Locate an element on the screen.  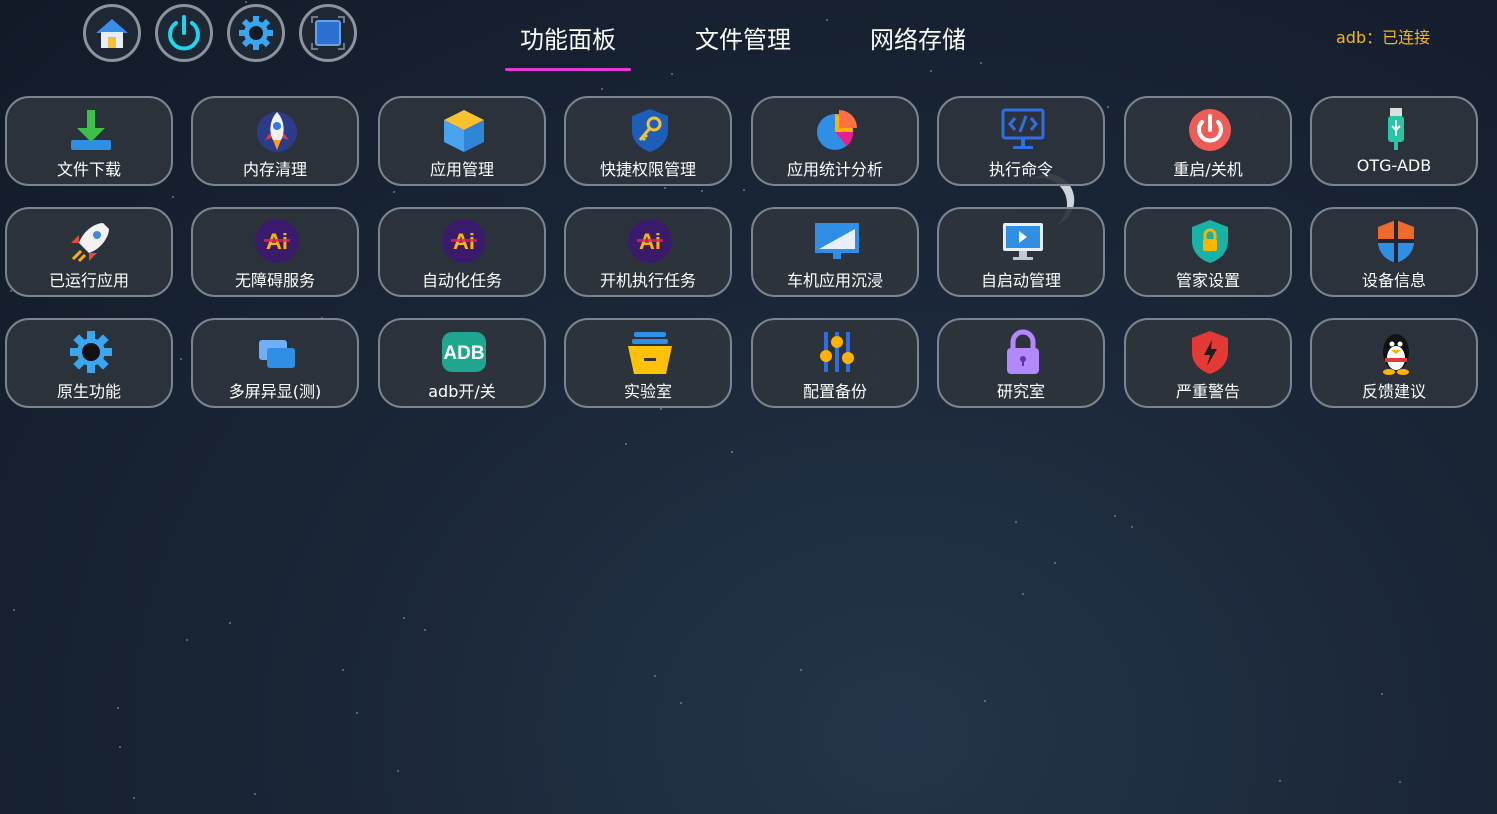
settings-button is located at coordinates (256, 33).